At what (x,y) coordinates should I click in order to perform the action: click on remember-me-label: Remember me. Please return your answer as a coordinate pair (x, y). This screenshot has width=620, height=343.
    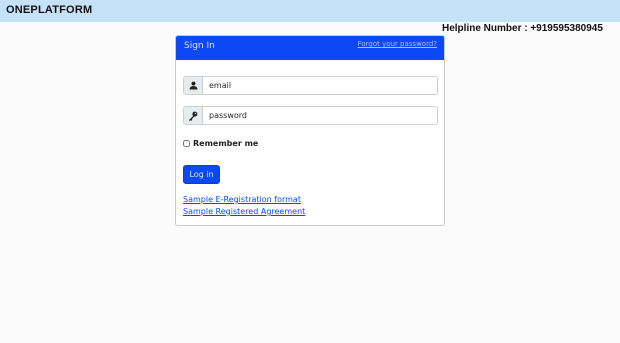
    Looking at the image, I should click on (226, 143).